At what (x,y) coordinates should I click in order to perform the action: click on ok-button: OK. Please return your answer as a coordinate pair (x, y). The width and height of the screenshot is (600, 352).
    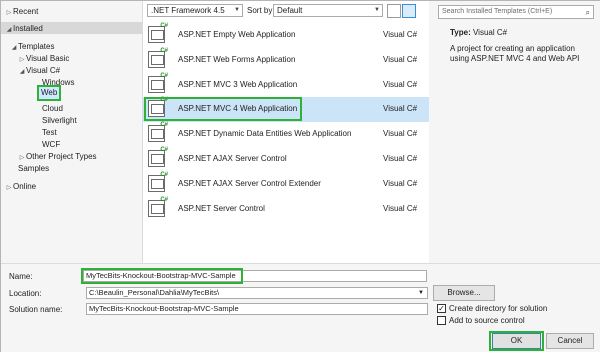
    Looking at the image, I should click on (516, 341).